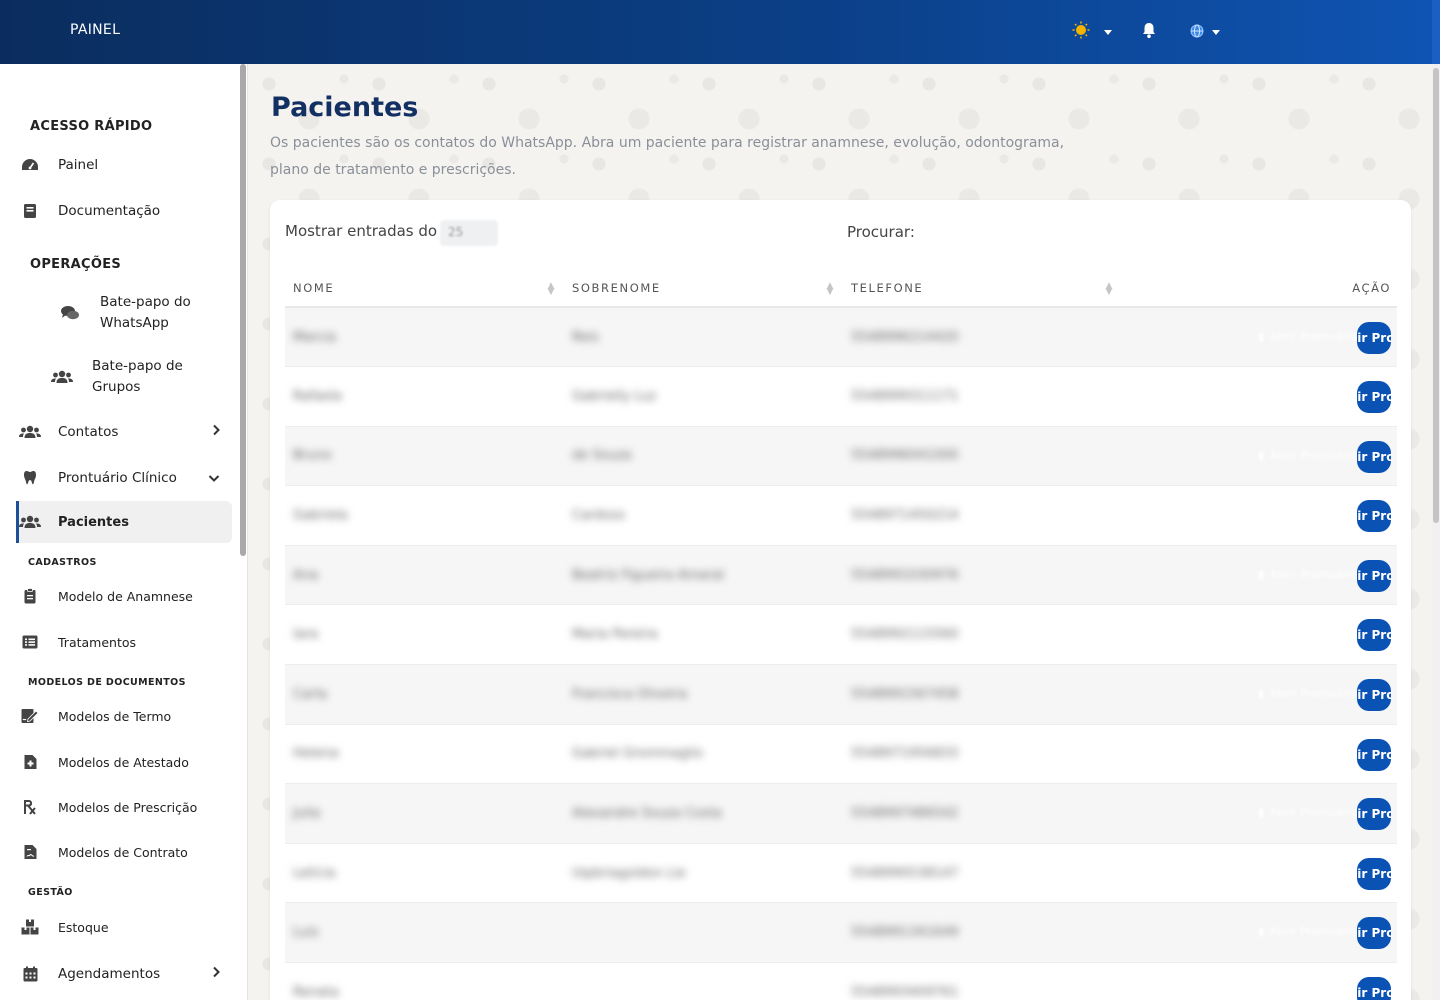  I want to click on cell-sobrenome: Cardoso, so click(703, 515).